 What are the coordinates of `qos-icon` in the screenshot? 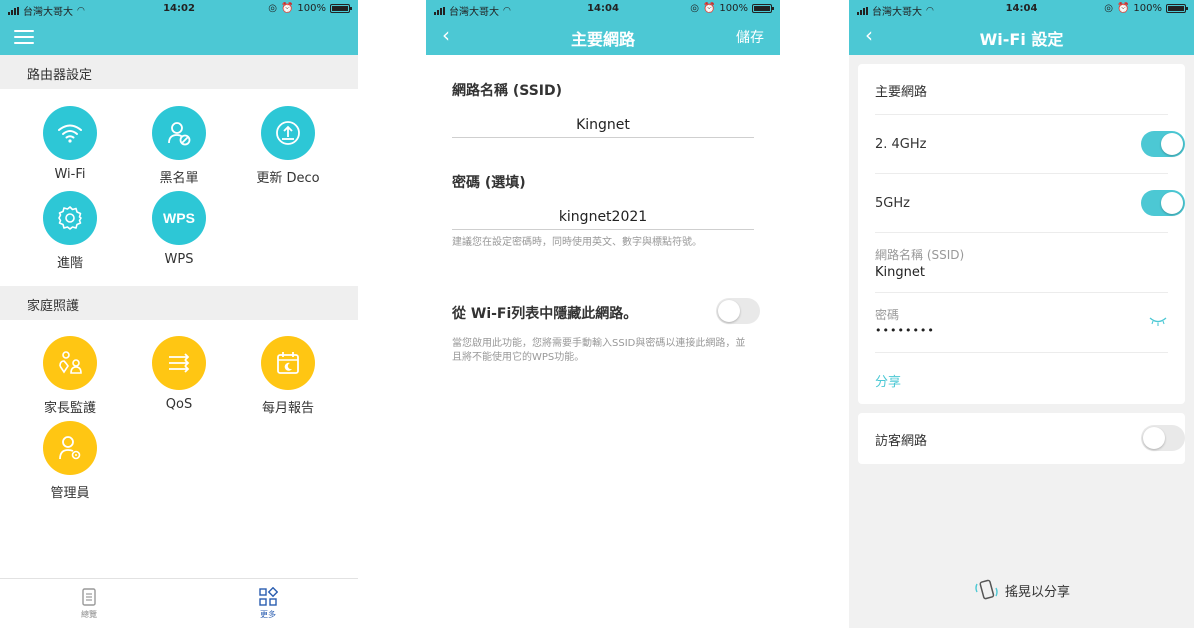 It's located at (179, 363).